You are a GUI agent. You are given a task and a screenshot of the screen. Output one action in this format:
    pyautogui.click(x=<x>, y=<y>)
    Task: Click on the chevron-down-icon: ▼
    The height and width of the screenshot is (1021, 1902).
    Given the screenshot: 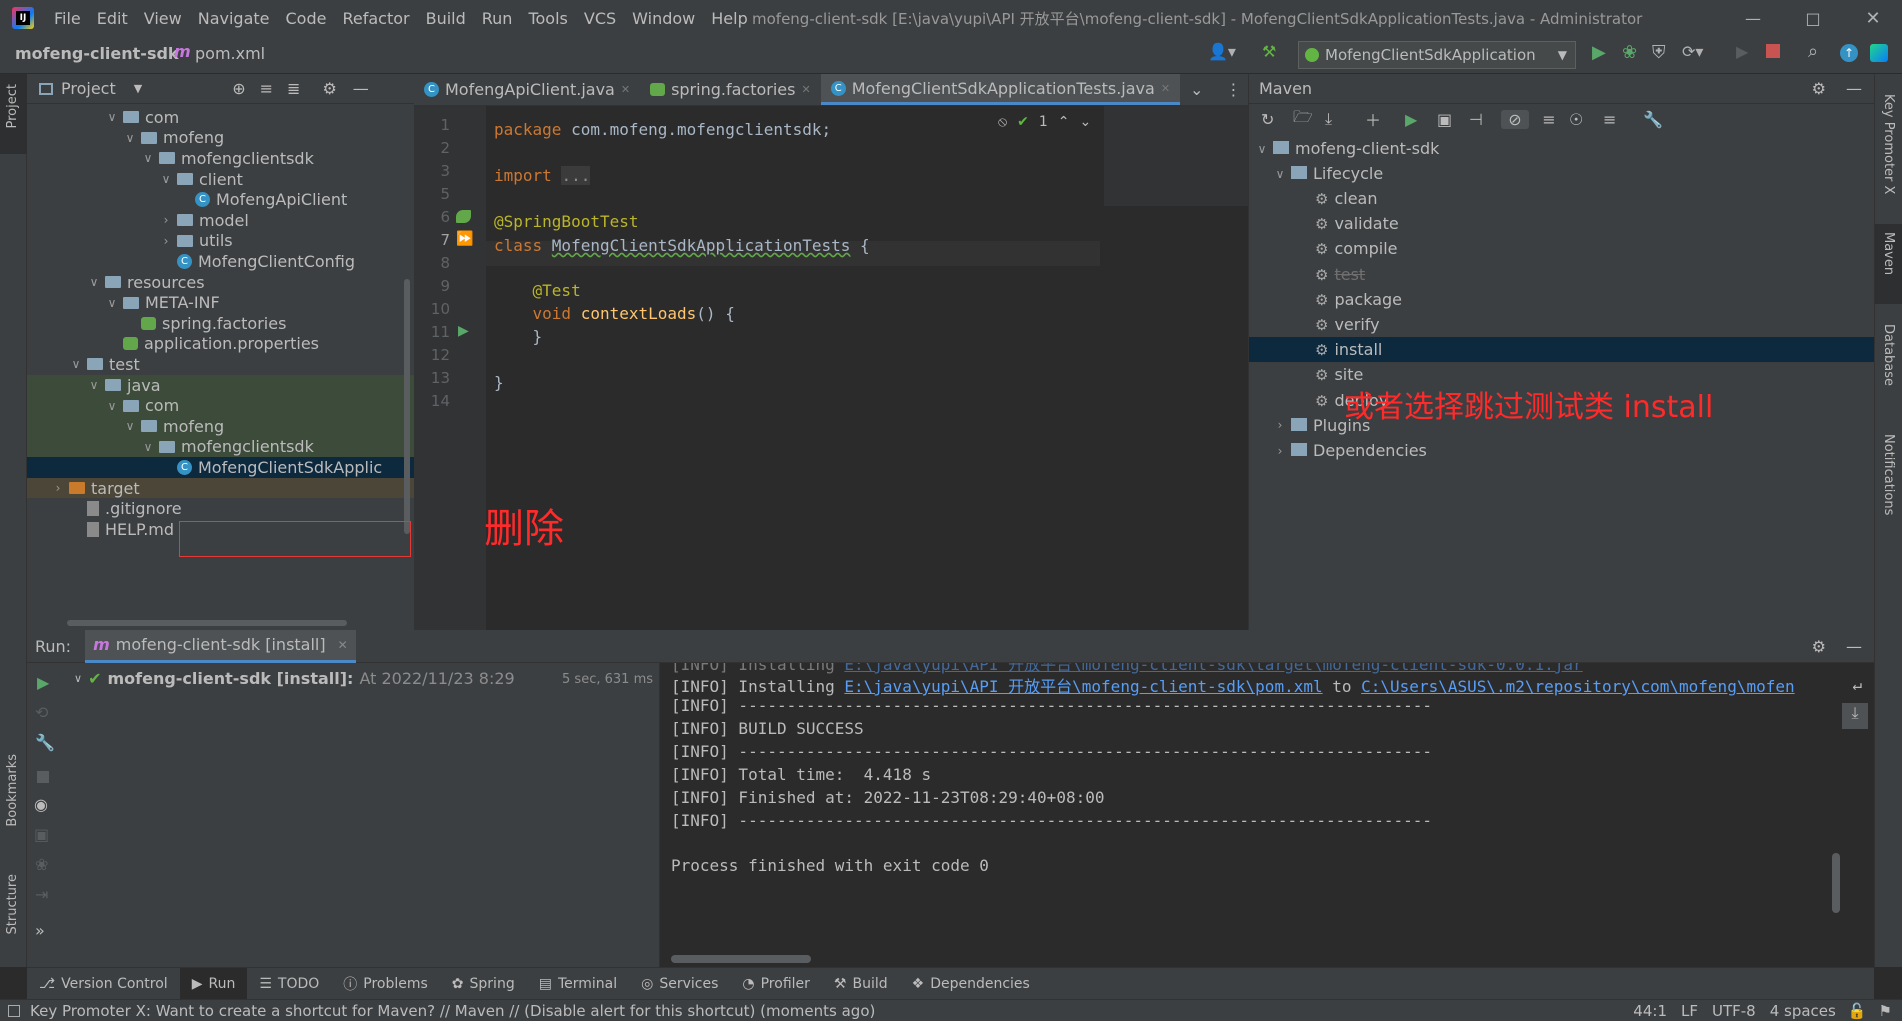 What is the action you would take?
    pyautogui.click(x=138, y=88)
    